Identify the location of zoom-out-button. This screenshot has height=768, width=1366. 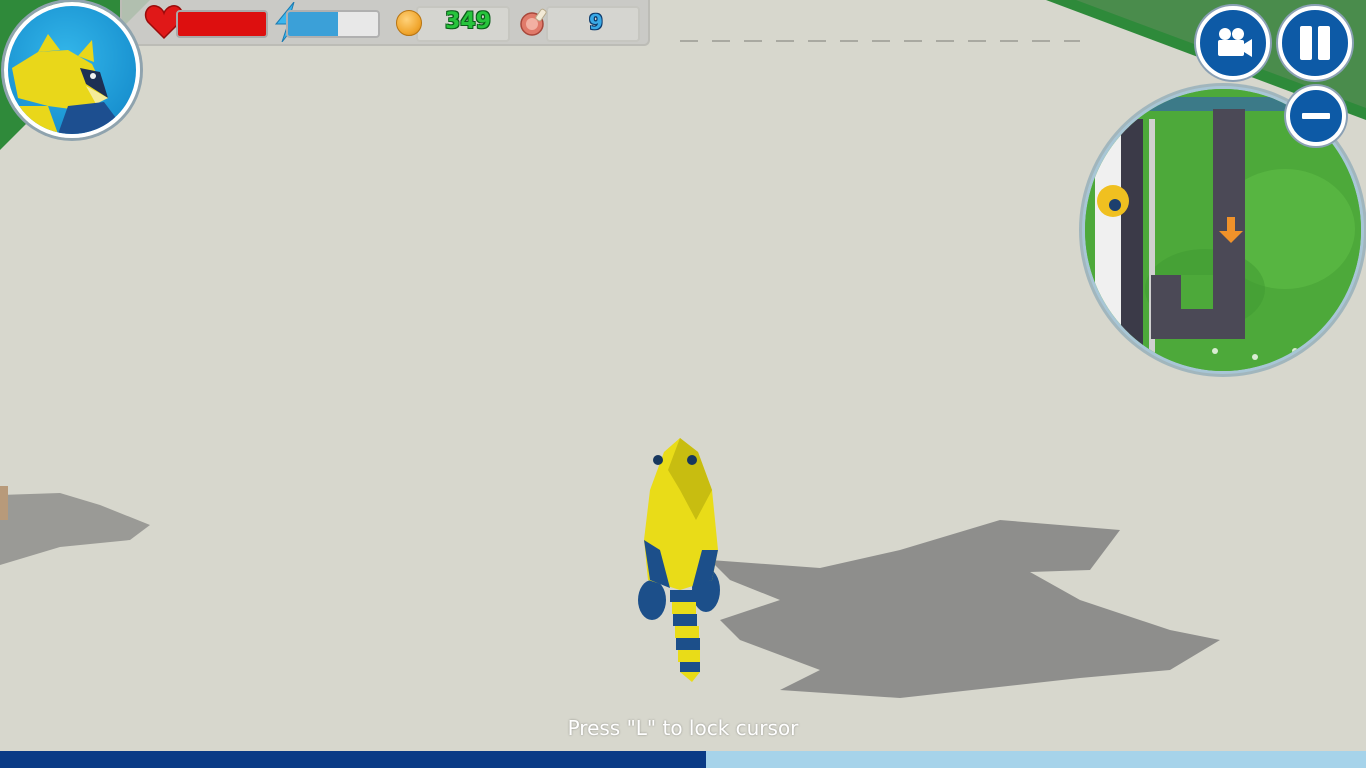
(1316, 116).